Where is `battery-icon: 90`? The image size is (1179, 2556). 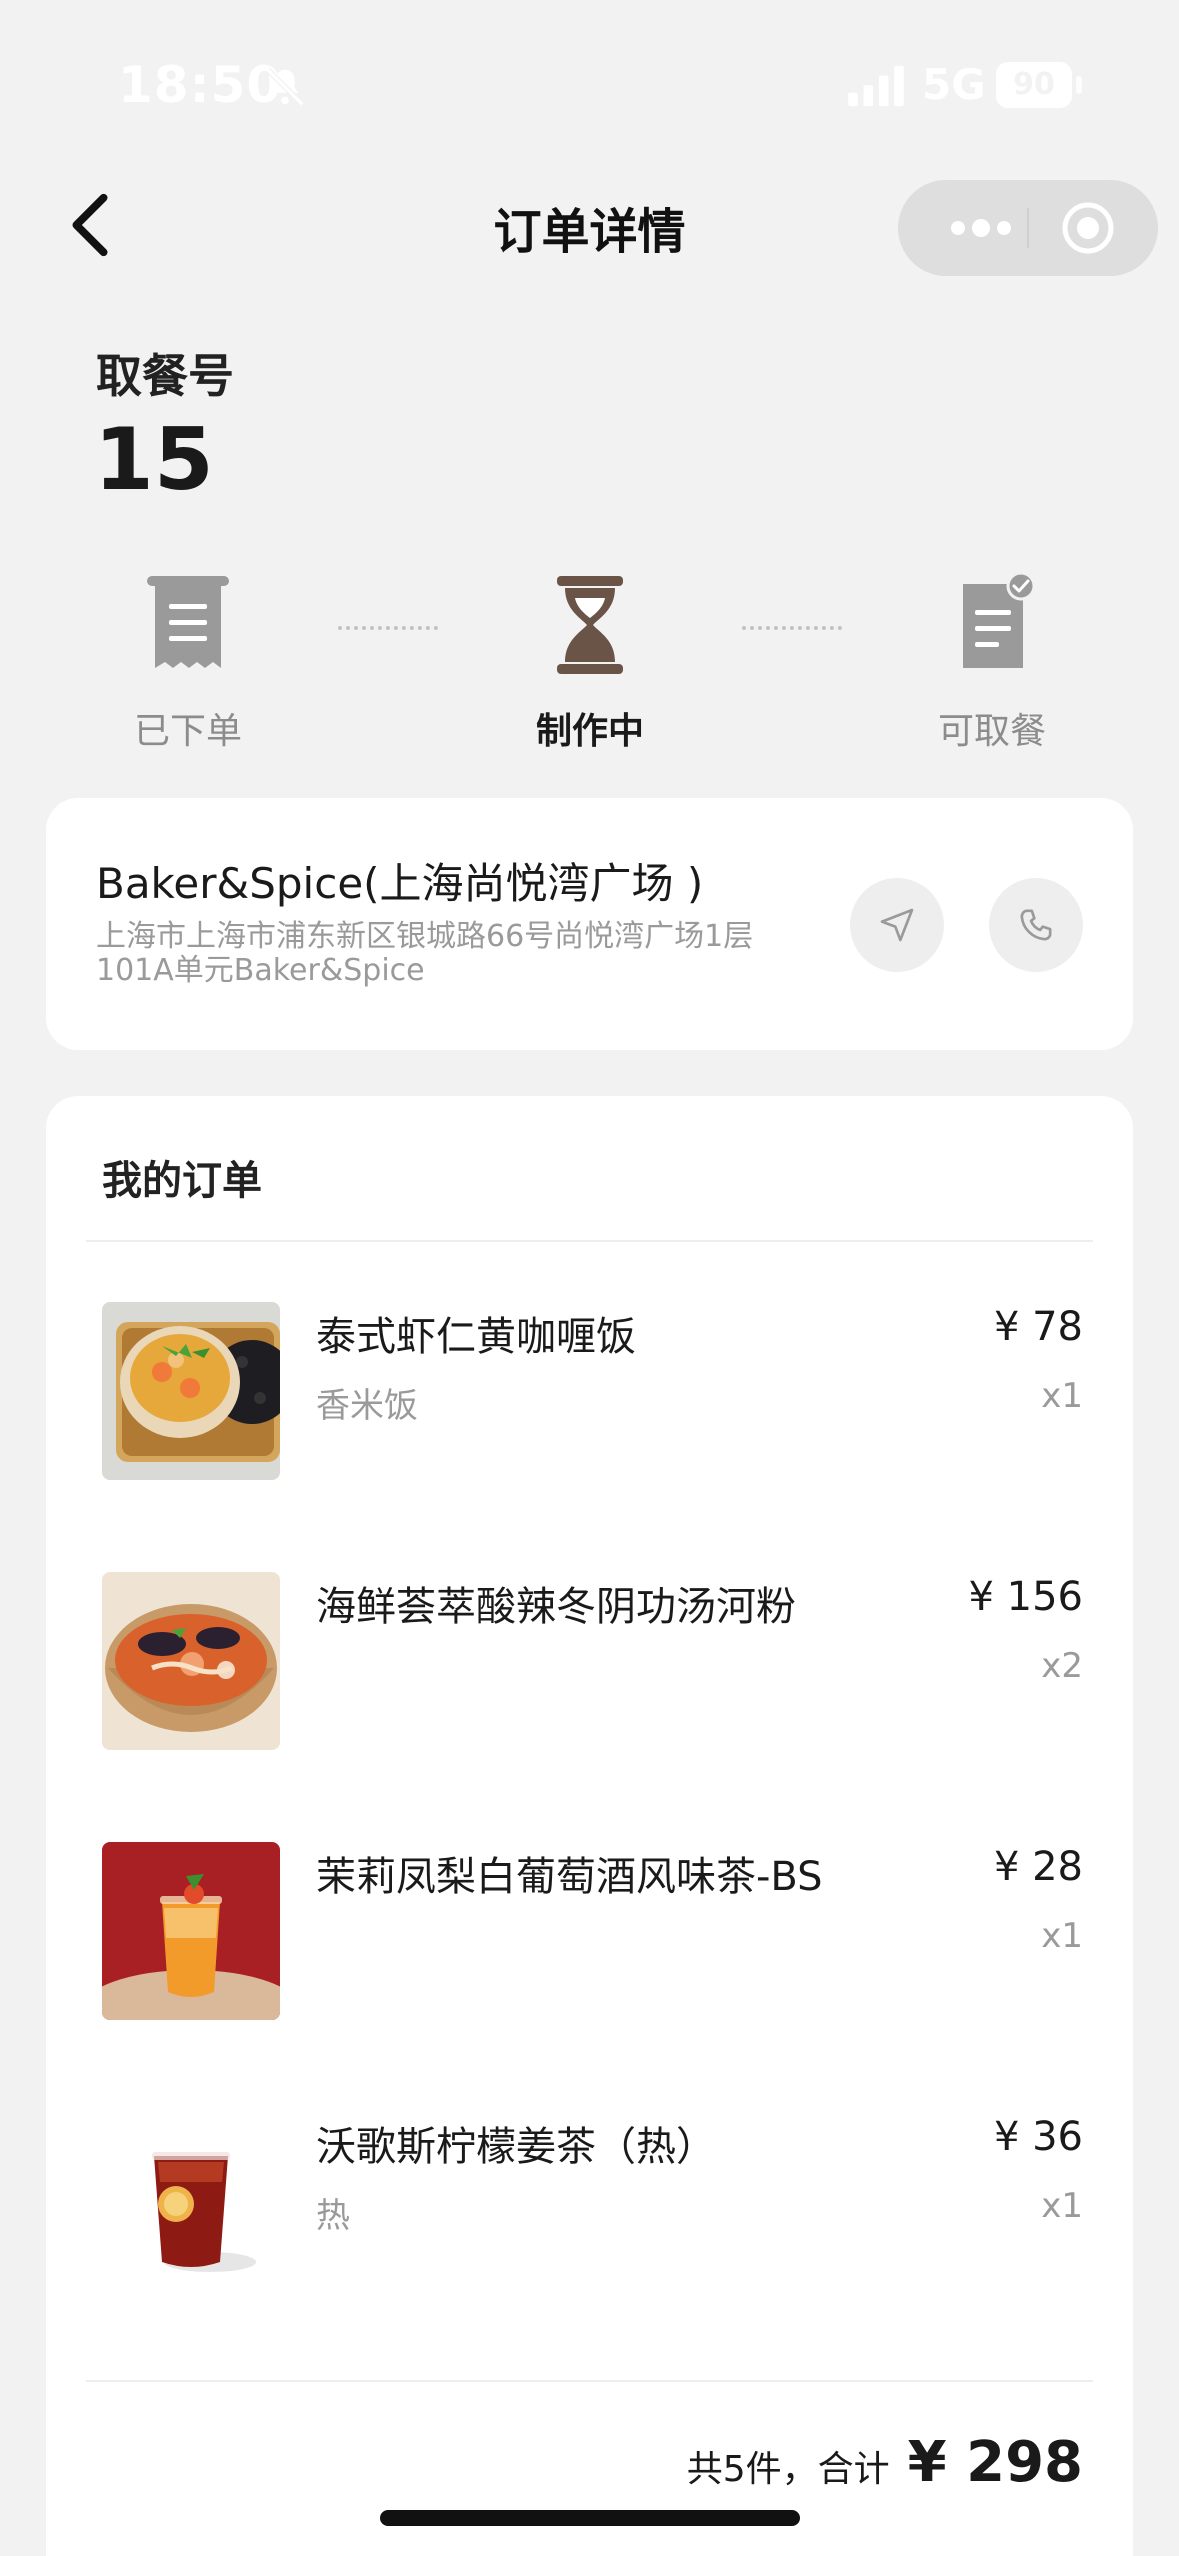 battery-icon: 90 is located at coordinates (1034, 85).